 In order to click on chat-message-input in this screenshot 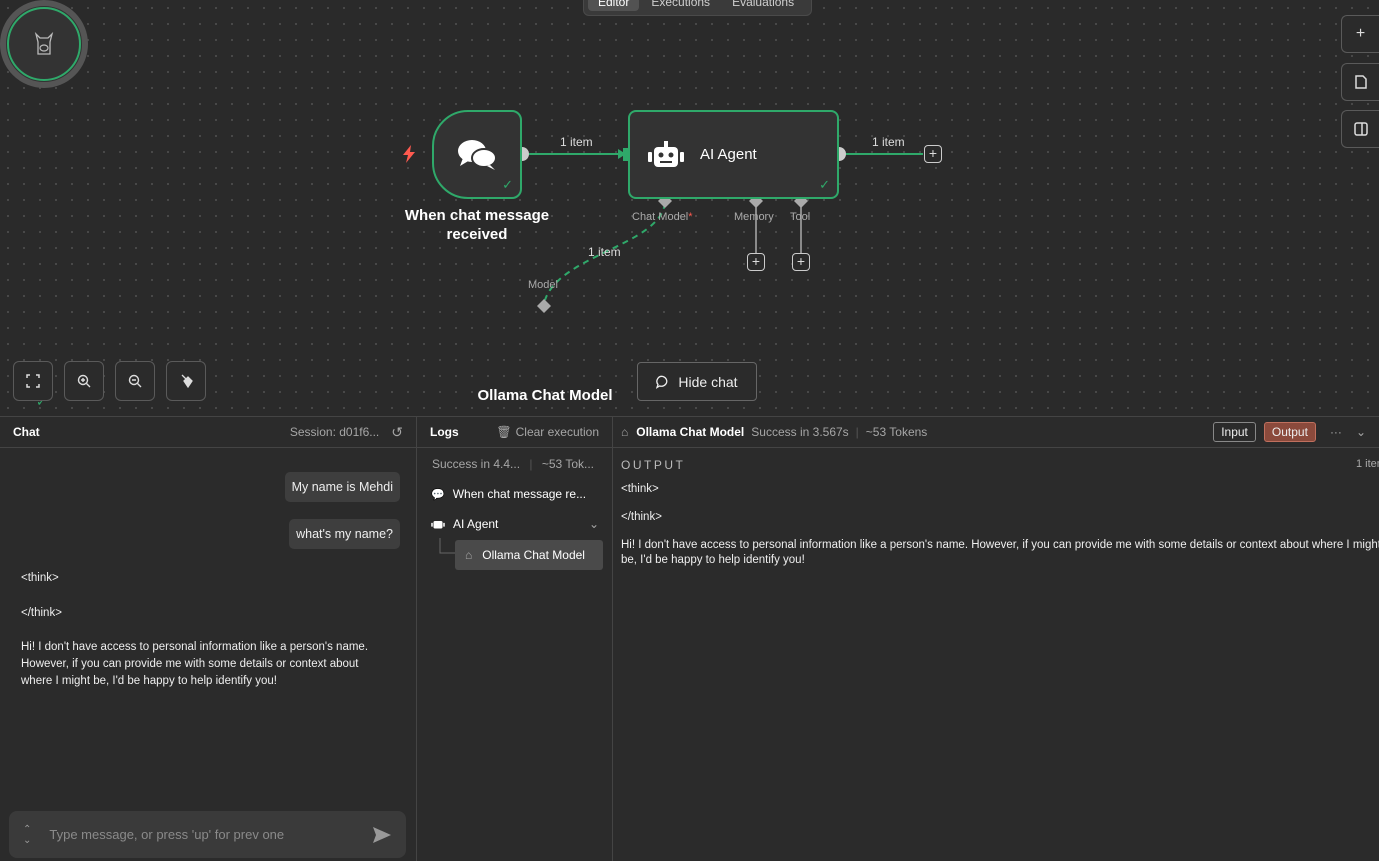, I will do `click(201, 834)`.